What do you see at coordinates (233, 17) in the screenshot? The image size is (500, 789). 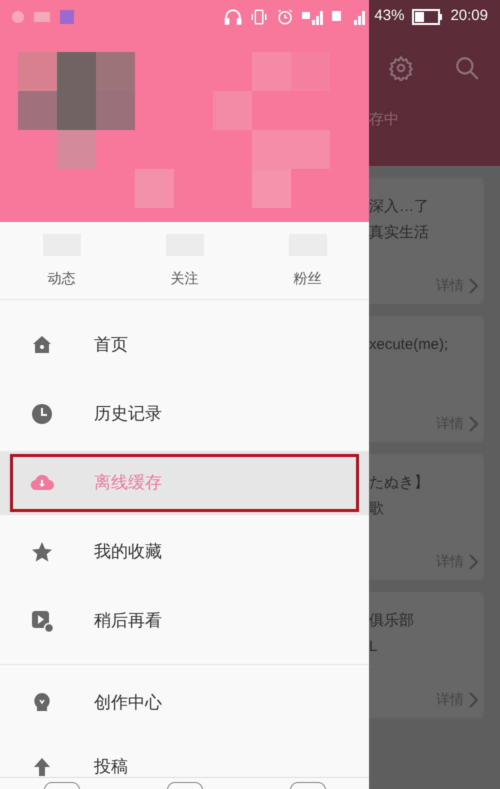 I see `headphones-icon` at bounding box center [233, 17].